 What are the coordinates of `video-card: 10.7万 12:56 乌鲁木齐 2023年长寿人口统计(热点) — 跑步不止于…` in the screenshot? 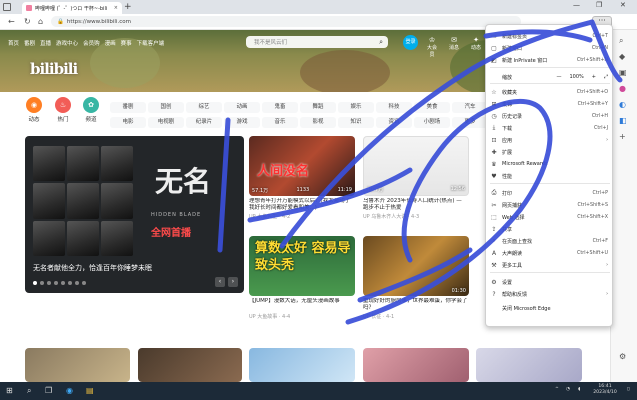 It's located at (416, 178).